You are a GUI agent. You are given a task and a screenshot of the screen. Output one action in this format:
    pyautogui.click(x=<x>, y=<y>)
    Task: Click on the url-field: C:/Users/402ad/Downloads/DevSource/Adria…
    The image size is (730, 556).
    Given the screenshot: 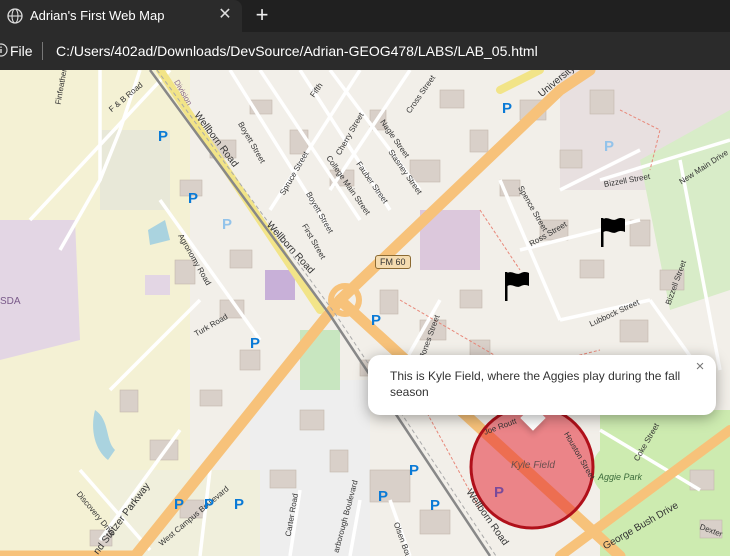 What is the action you would take?
    pyautogui.click(x=297, y=51)
    